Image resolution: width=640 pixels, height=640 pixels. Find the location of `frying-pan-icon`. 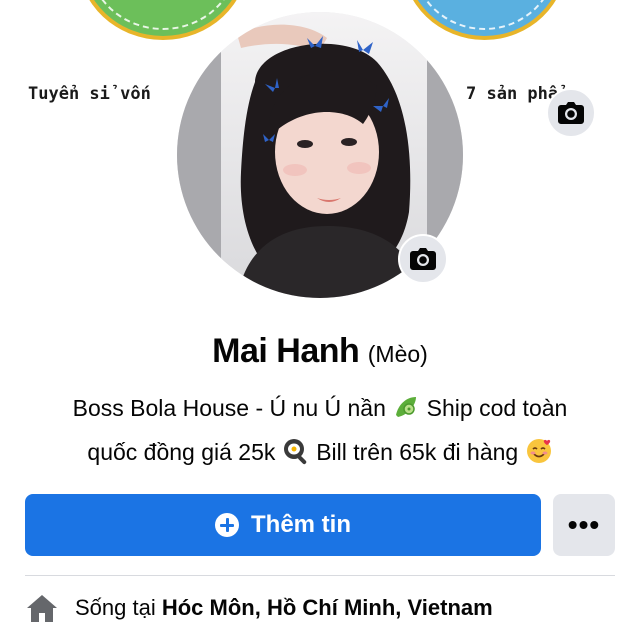

frying-pan-icon is located at coordinates (295, 452).